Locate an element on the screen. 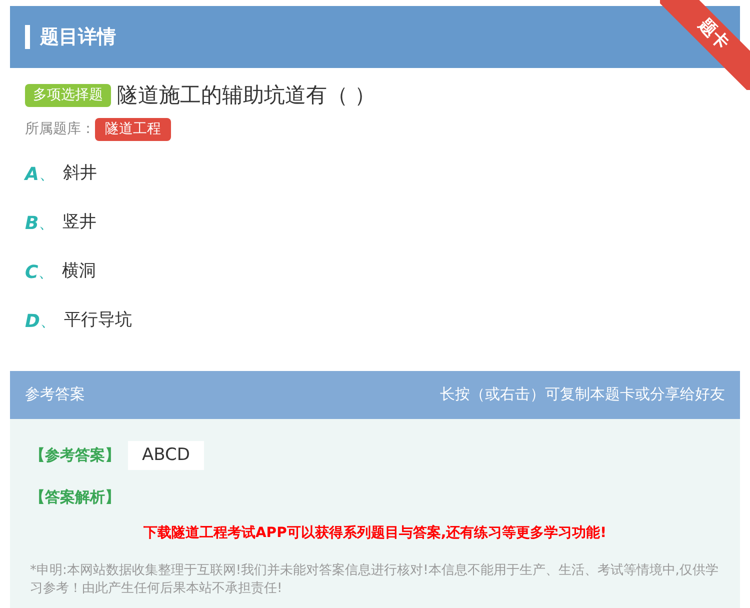  option-text: 斜井 is located at coordinates (79, 174).